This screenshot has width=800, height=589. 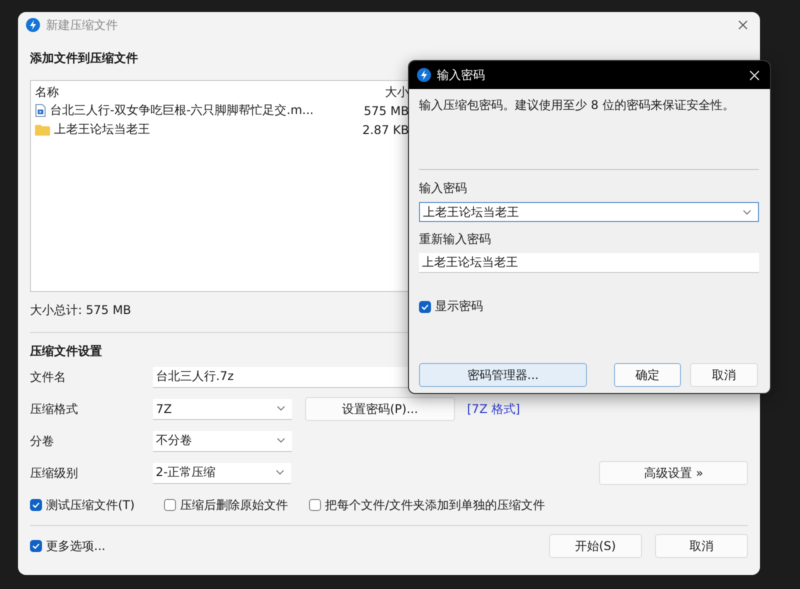 I want to click on field-label: 压缩级别, so click(x=54, y=473).